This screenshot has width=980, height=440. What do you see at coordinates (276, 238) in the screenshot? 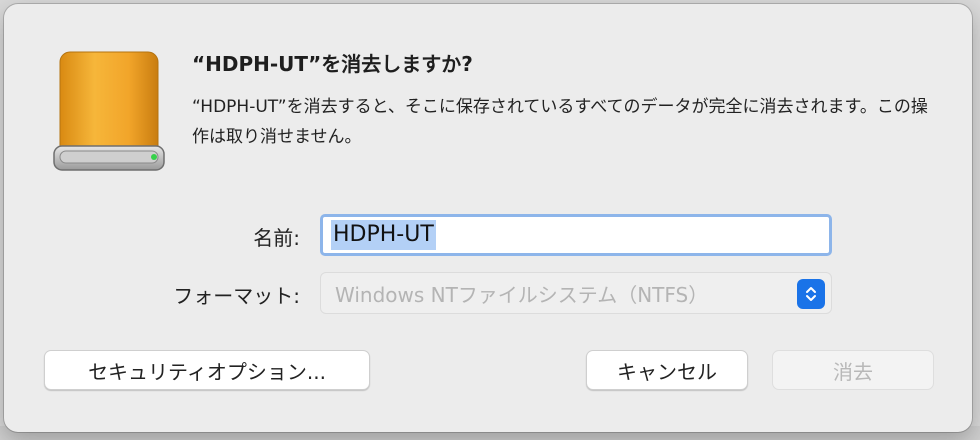
I see `name-label: 名前:` at bounding box center [276, 238].